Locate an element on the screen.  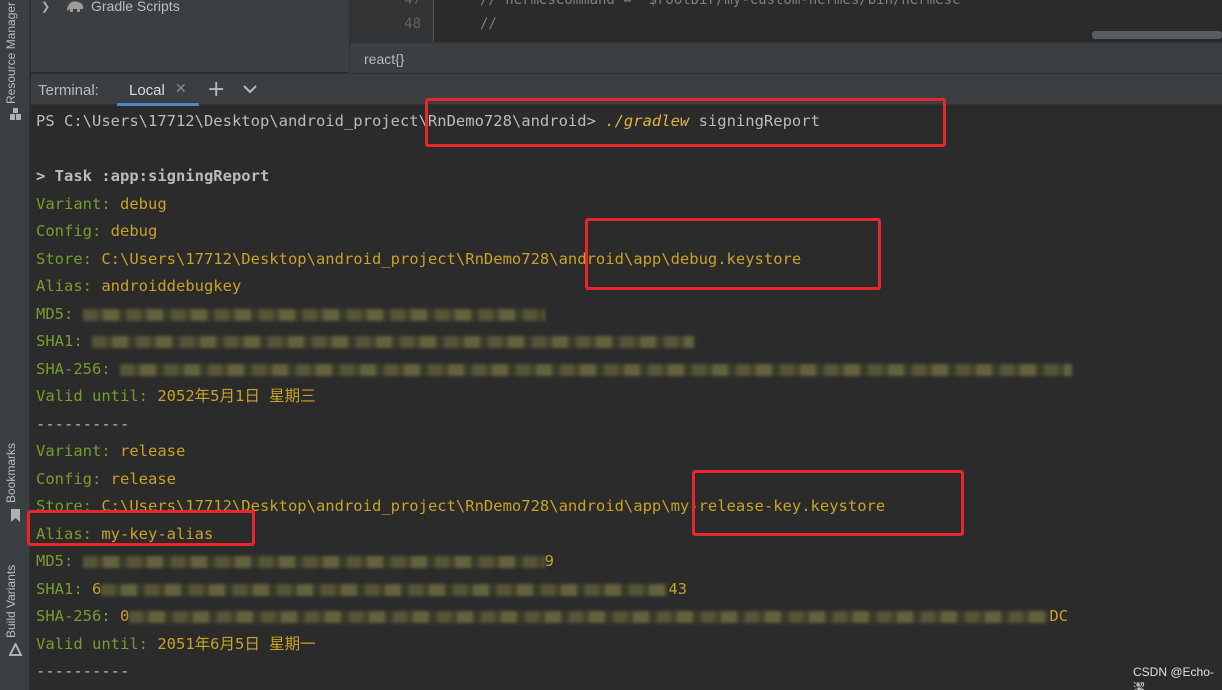
chevron-down-icon is located at coordinates (250, 89).